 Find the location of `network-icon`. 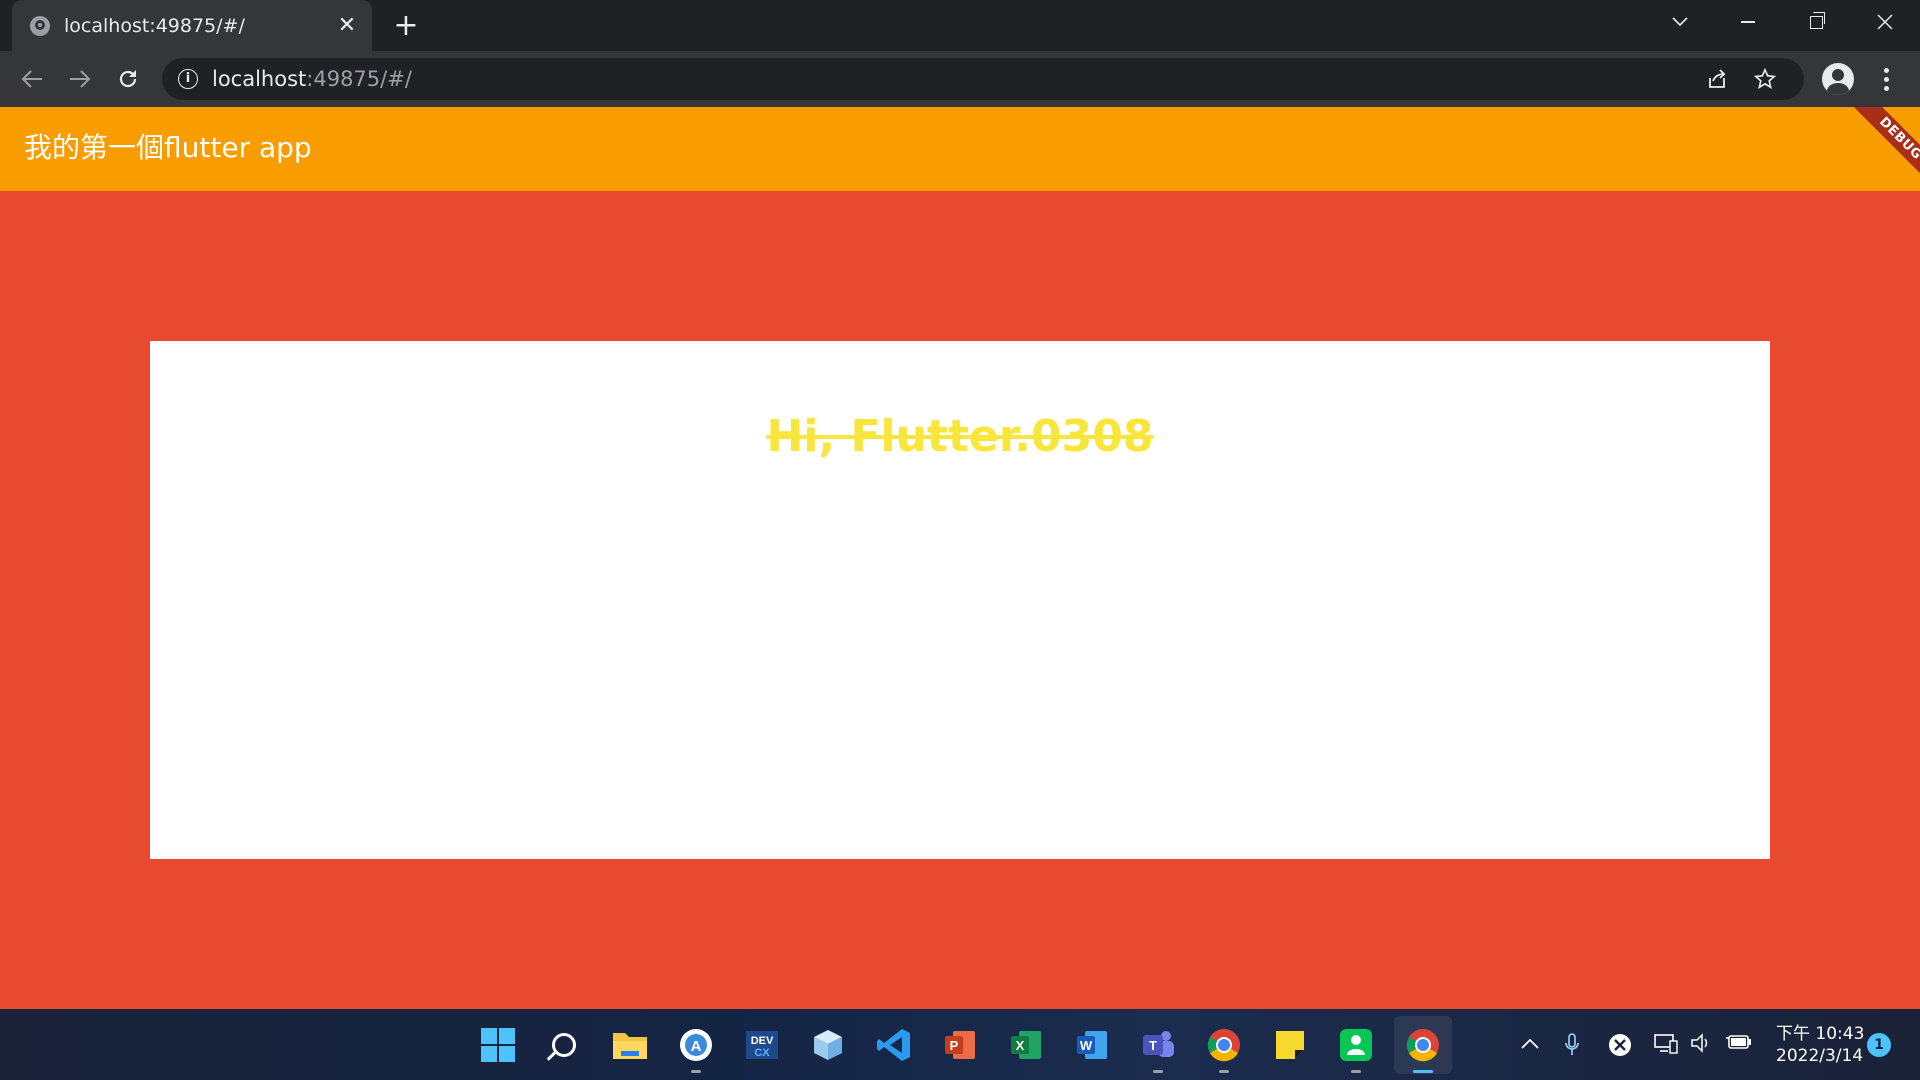

network-icon is located at coordinates (1666, 1044).